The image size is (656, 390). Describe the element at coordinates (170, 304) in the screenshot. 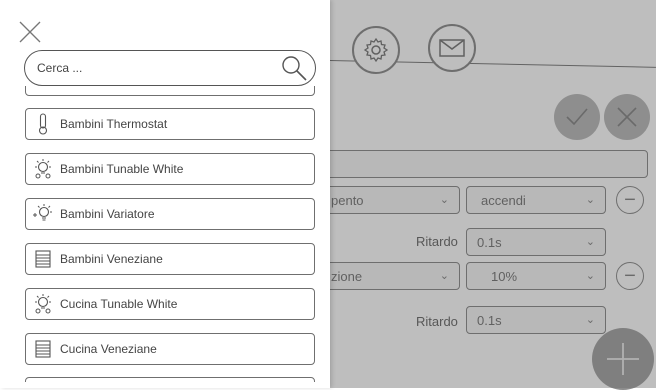

I see `list-item: Cucina Tunable White` at that location.